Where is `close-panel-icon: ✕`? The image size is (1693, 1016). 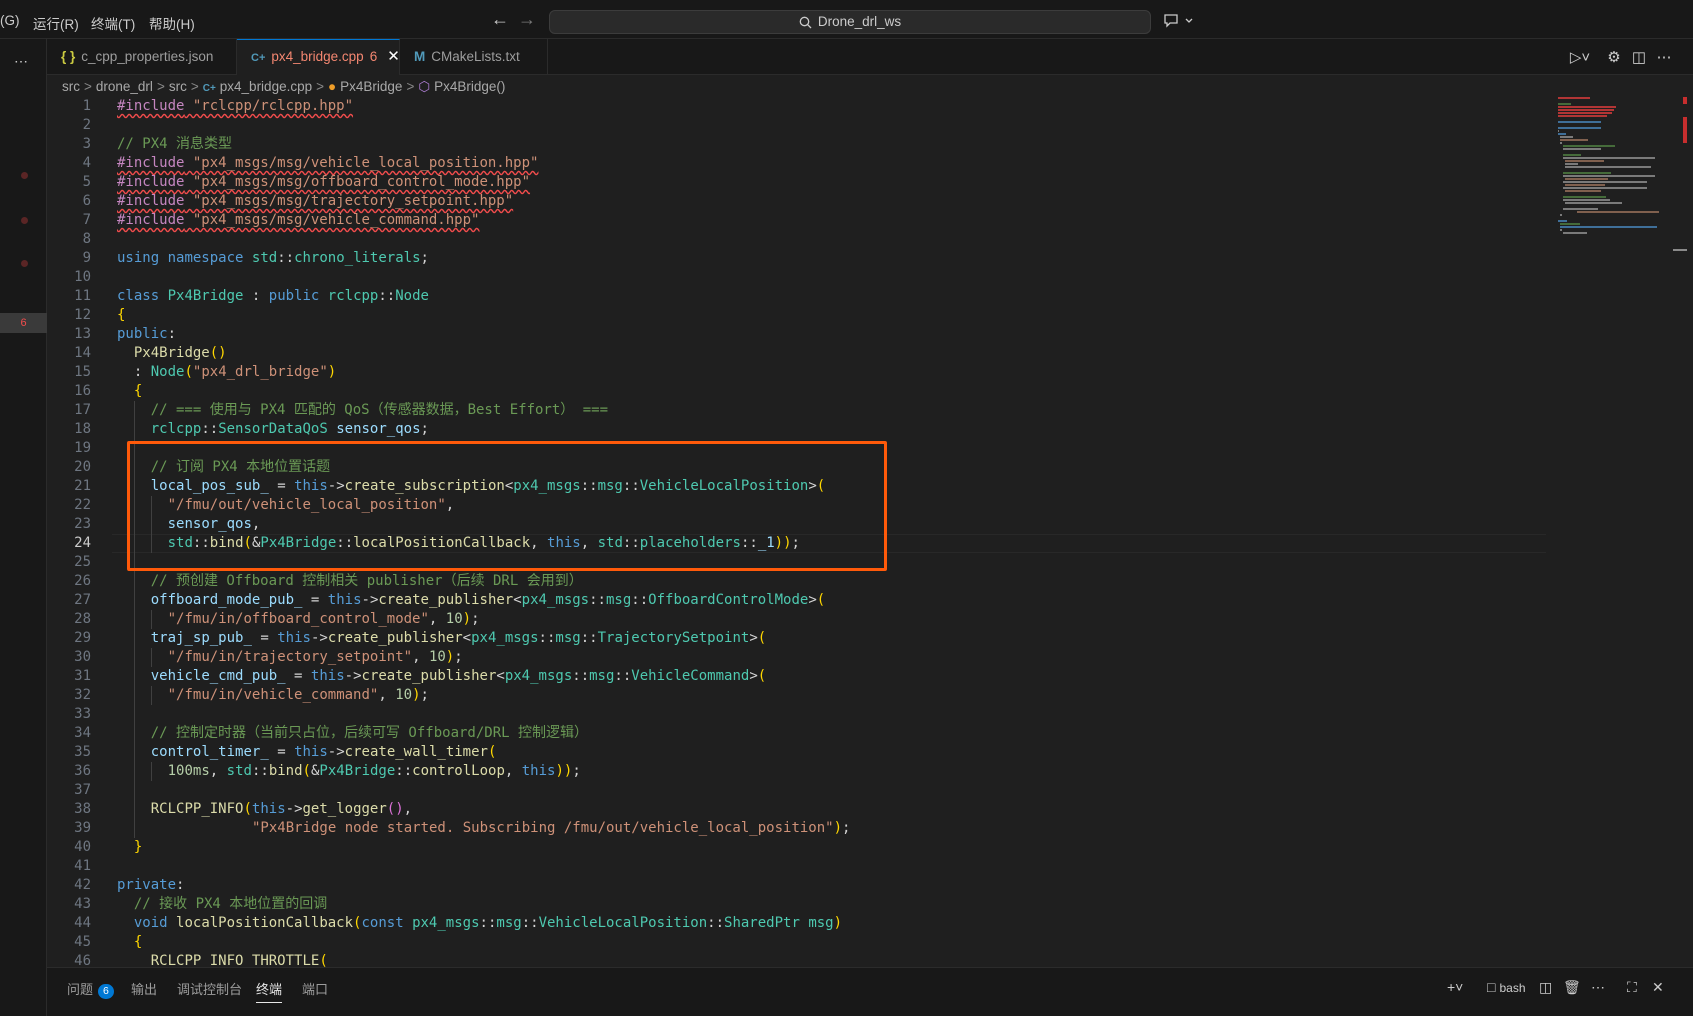
close-panel-icon: ✕ is located at coordinates (1658, 987).